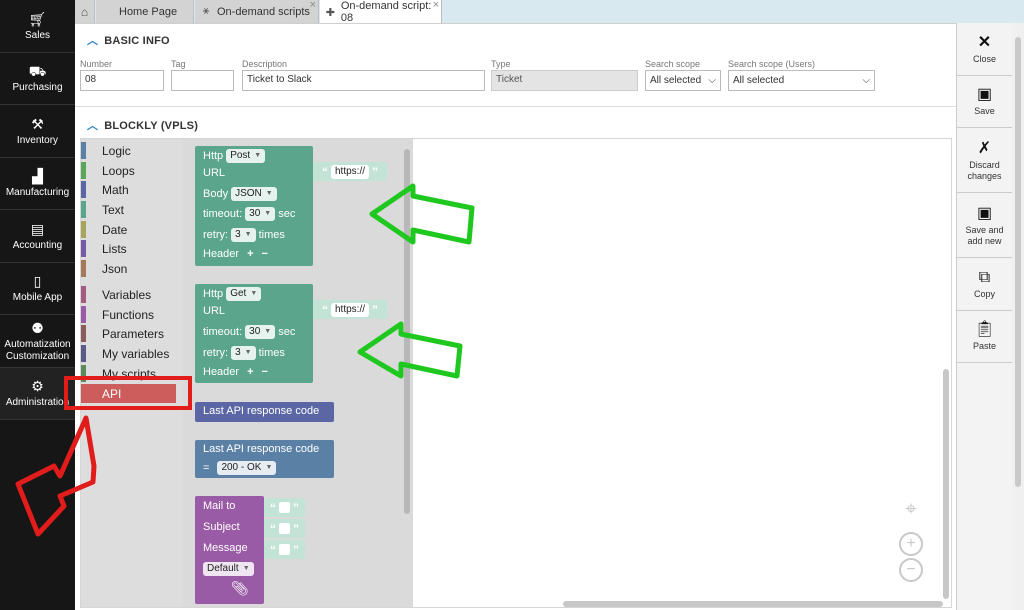 This screenshot has width=1024, height=610. Describe the element at coordinates (37, 35) in the screenshot. I see `nav-item-label: Sales` at that location.